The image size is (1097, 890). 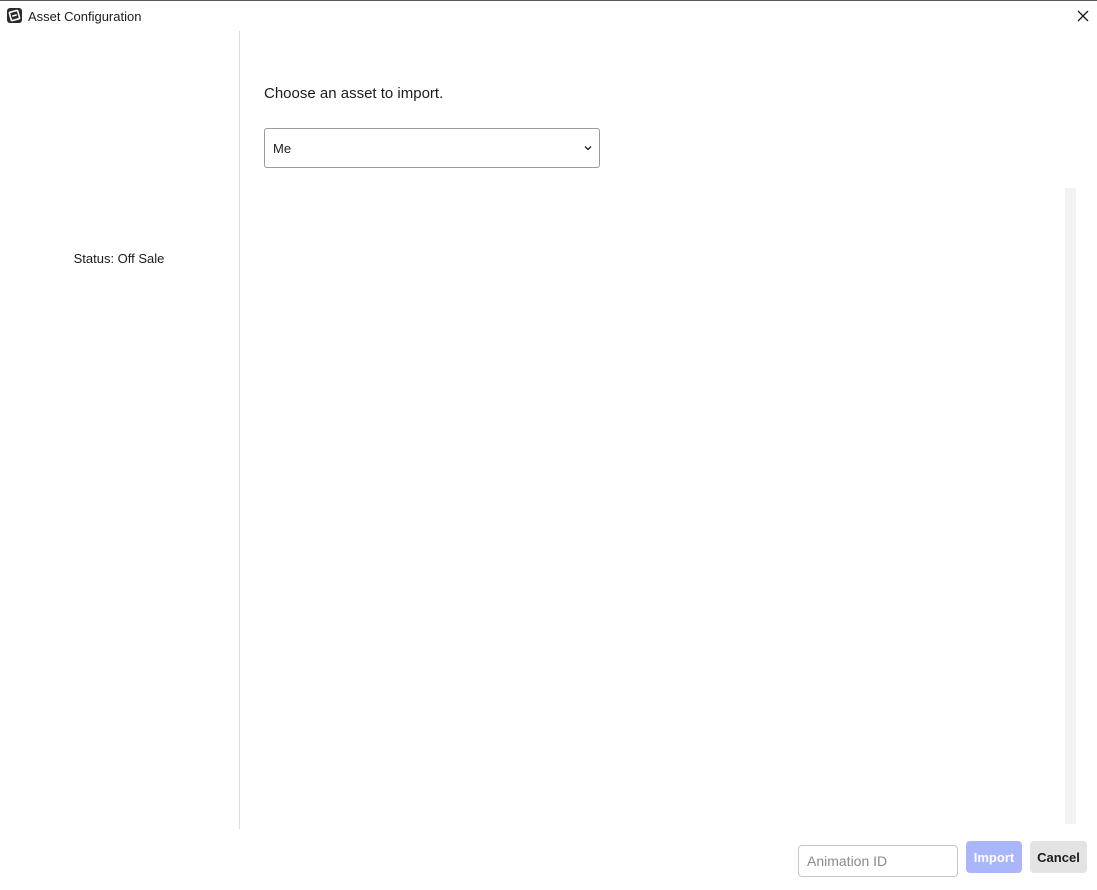 What do you see at coordinates (14, 15) in the screenshot?
I see `roblox-studio-icon` at bounding box center [14, 15].